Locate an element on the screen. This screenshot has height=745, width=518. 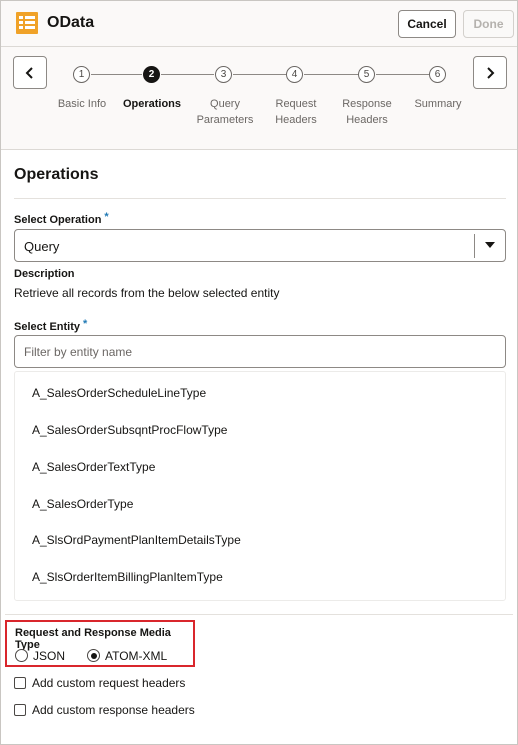
step-6-label: Summary is located at coordinates (438, 104).